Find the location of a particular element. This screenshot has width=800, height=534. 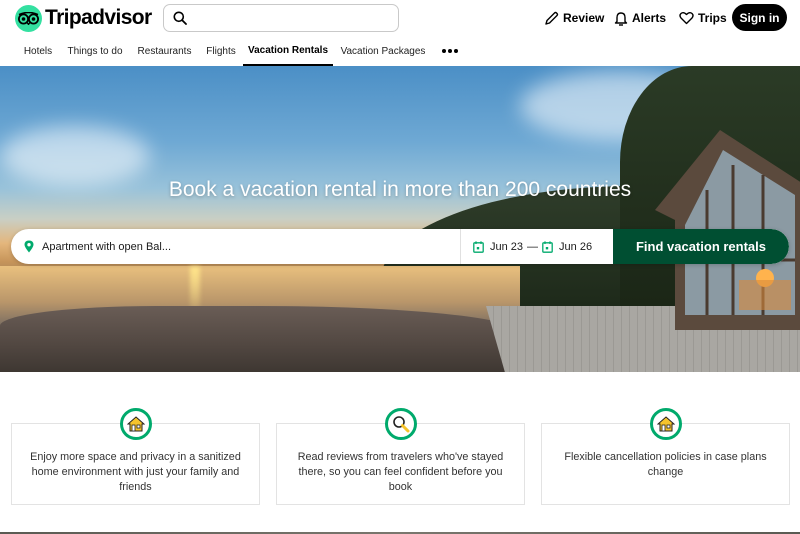

magnifier-icon is located at coordinates (400, 424).